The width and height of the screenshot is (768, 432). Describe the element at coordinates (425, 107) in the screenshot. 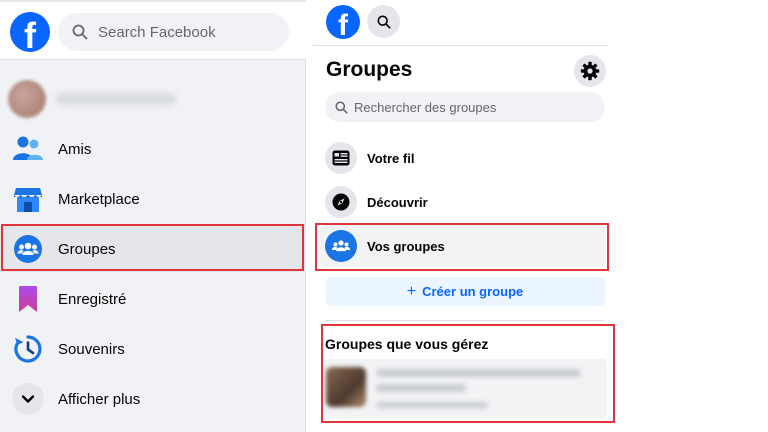

I see `search-placeholder: Rechercher des groupes` at that location.